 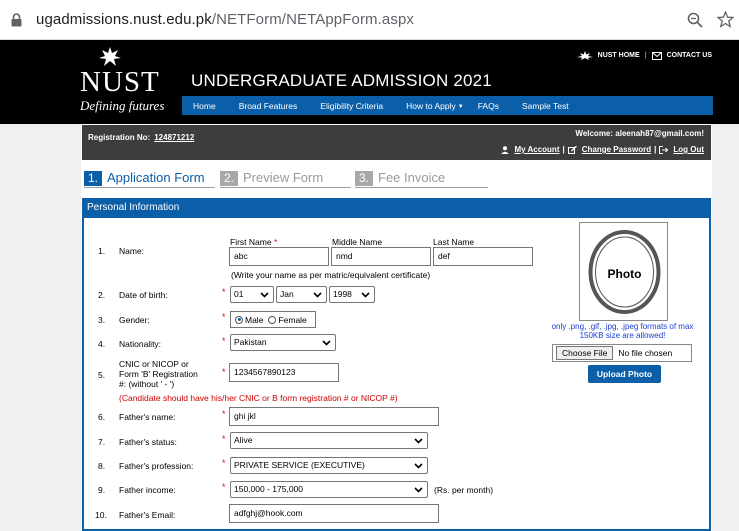 What do you see at coordinates (329, 440) in the screenshot?
I see `father-status-select: Alive` at bounding box center [329, 440].